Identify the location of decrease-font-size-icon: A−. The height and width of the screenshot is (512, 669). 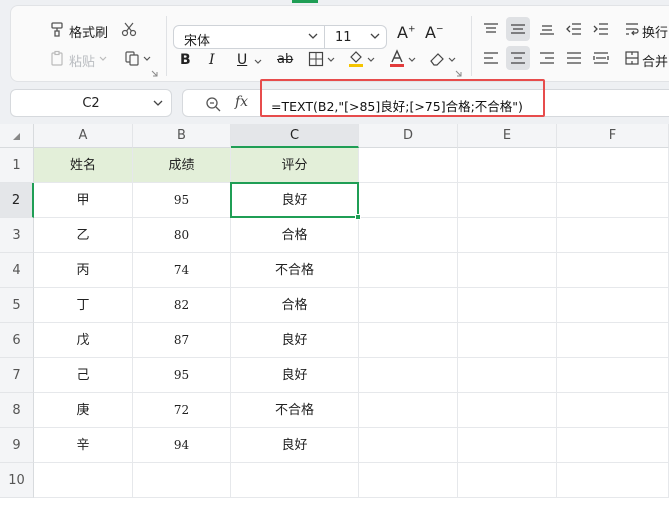
(434, 32).